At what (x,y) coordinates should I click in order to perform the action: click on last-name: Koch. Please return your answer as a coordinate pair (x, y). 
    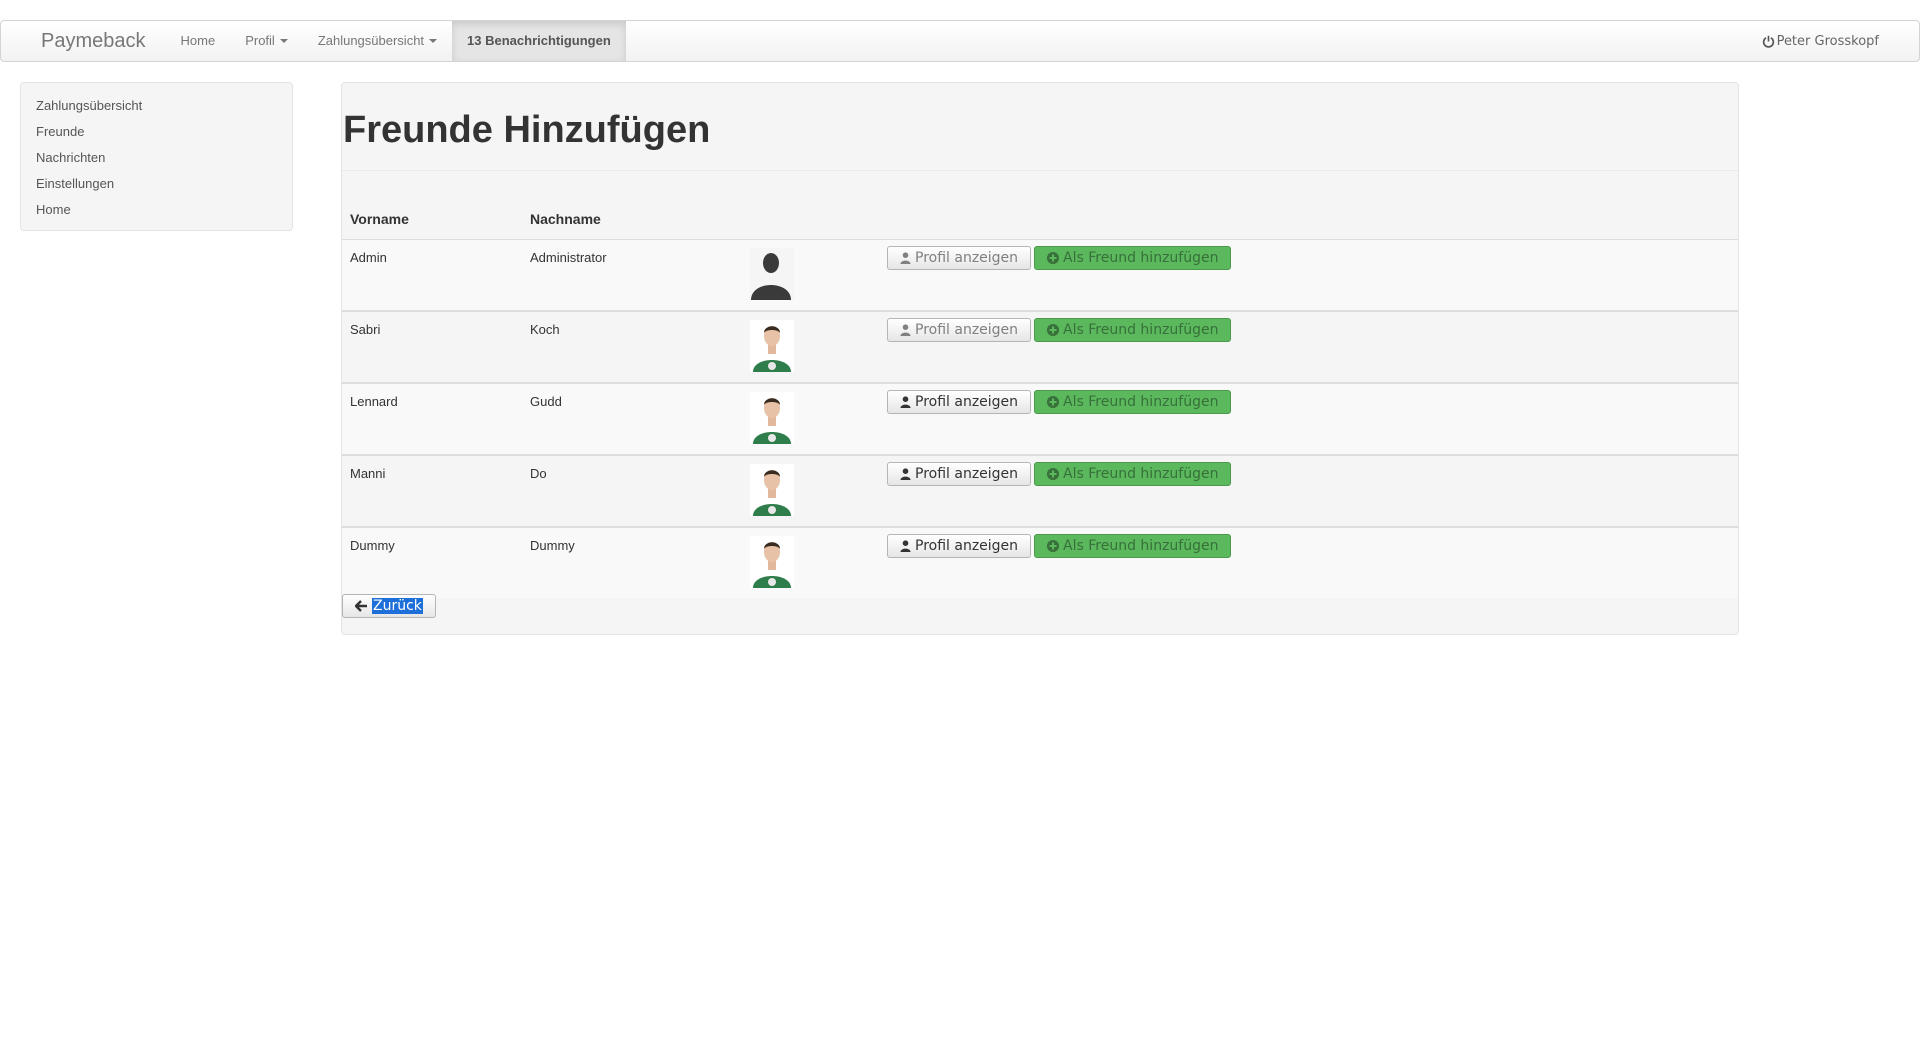
    Looking at the image, I should click on (545, 329).